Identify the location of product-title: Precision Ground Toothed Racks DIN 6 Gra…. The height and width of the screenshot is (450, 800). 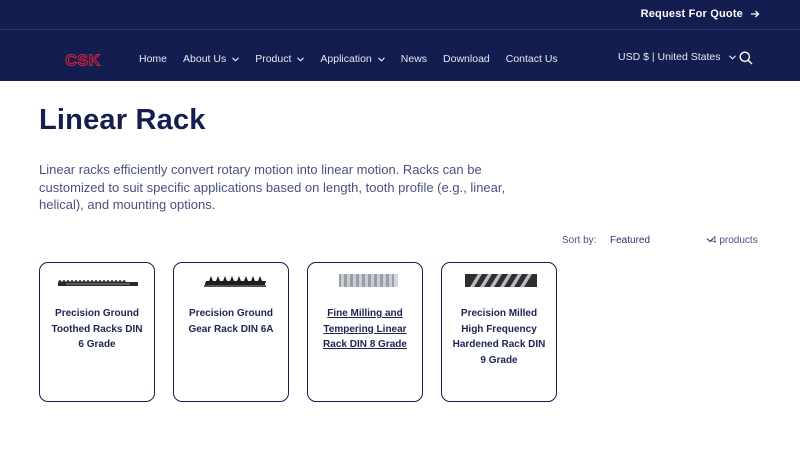
(97, 329).